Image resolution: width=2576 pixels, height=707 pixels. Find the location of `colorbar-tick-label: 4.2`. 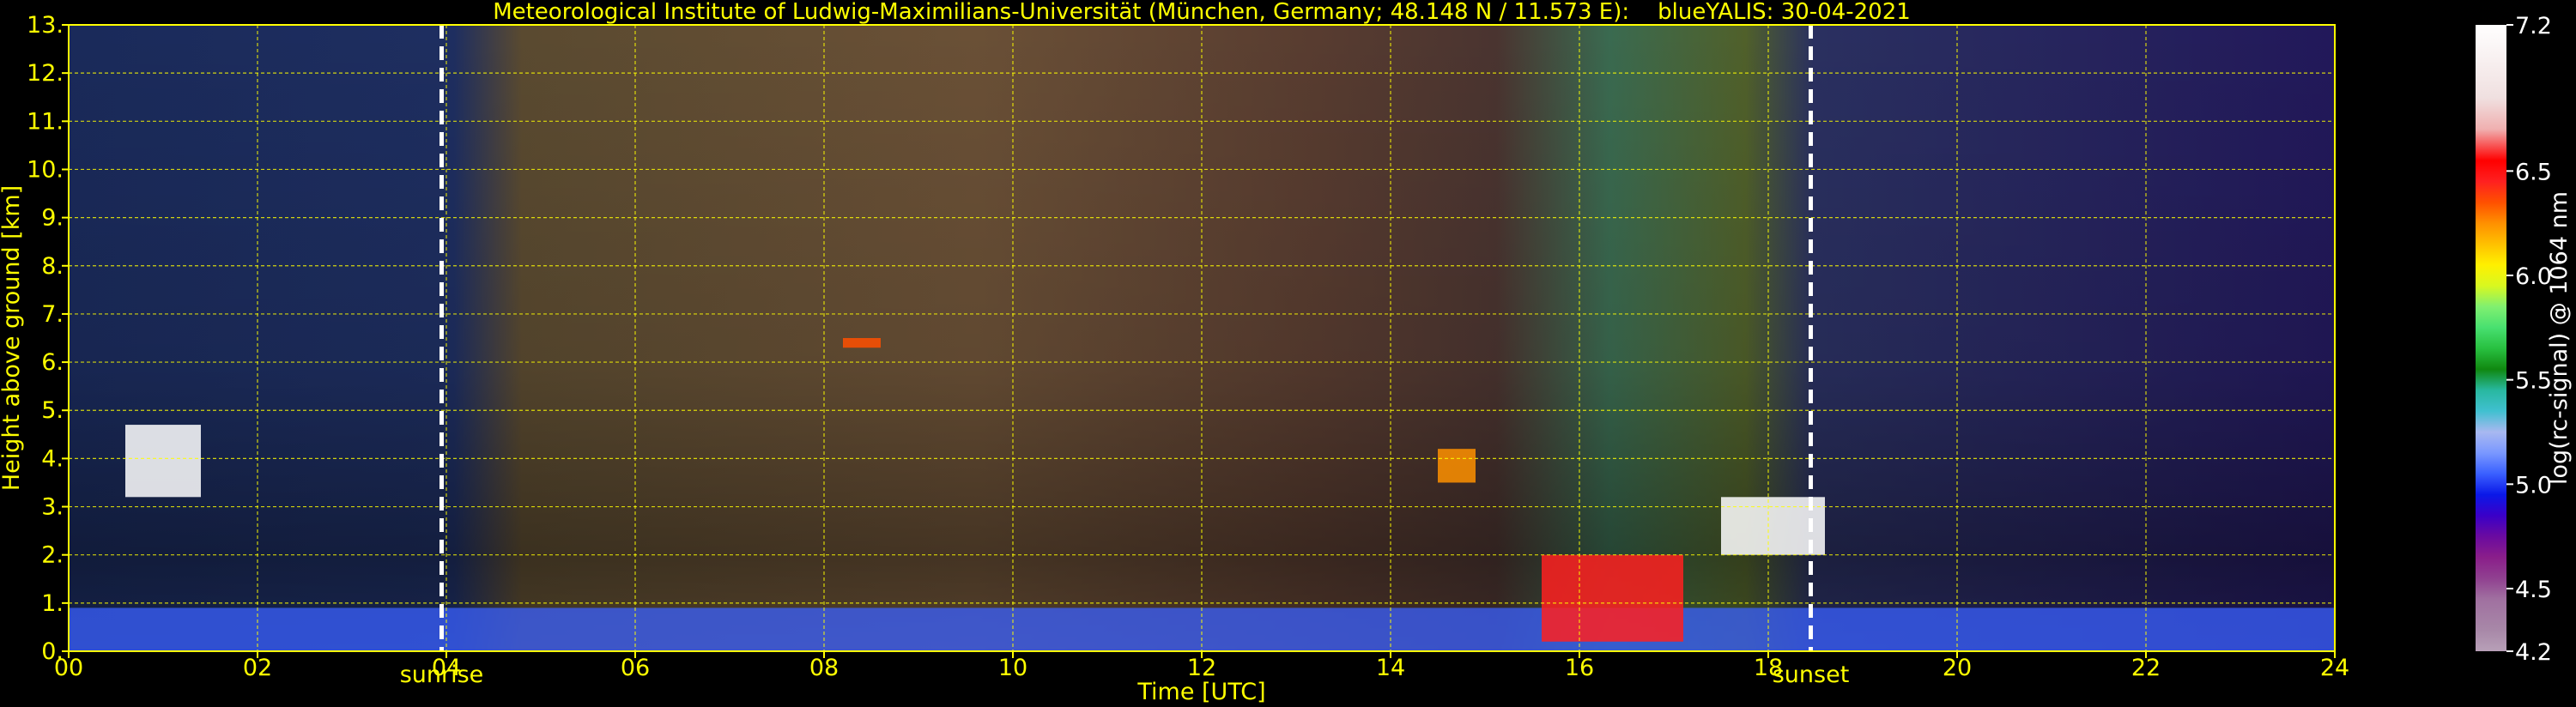

colorbar-tick-label: 4.2 is located at coordinates (2533, 653).